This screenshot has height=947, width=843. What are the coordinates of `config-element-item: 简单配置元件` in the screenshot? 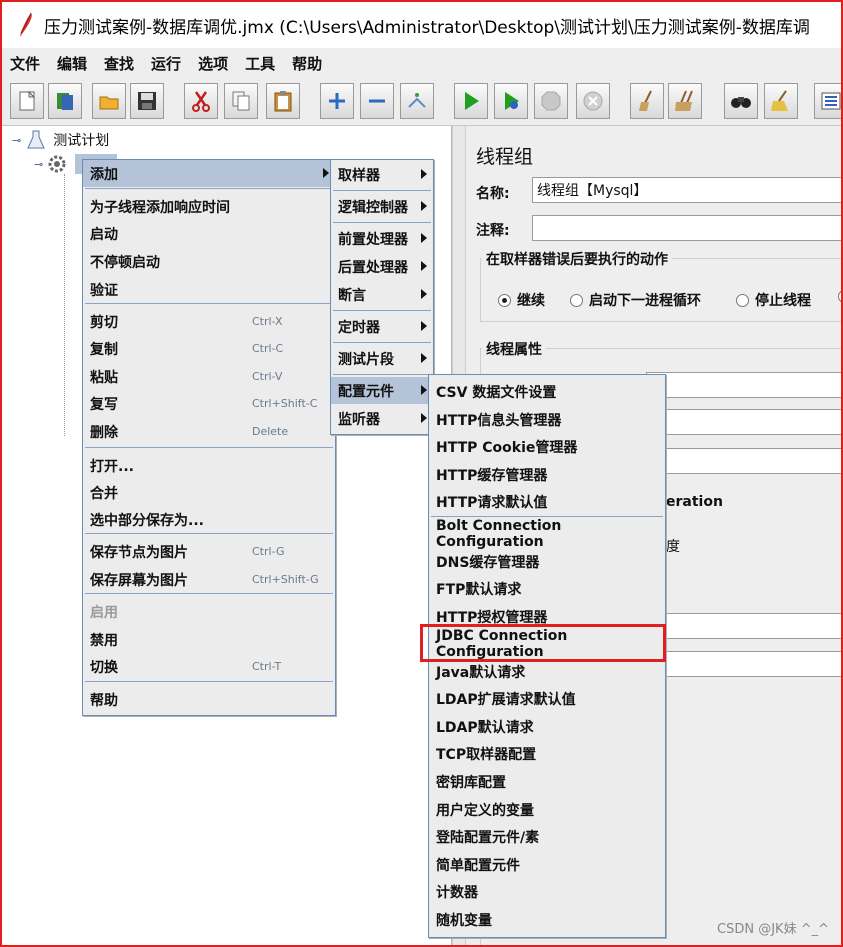 It's located at (547, 864).